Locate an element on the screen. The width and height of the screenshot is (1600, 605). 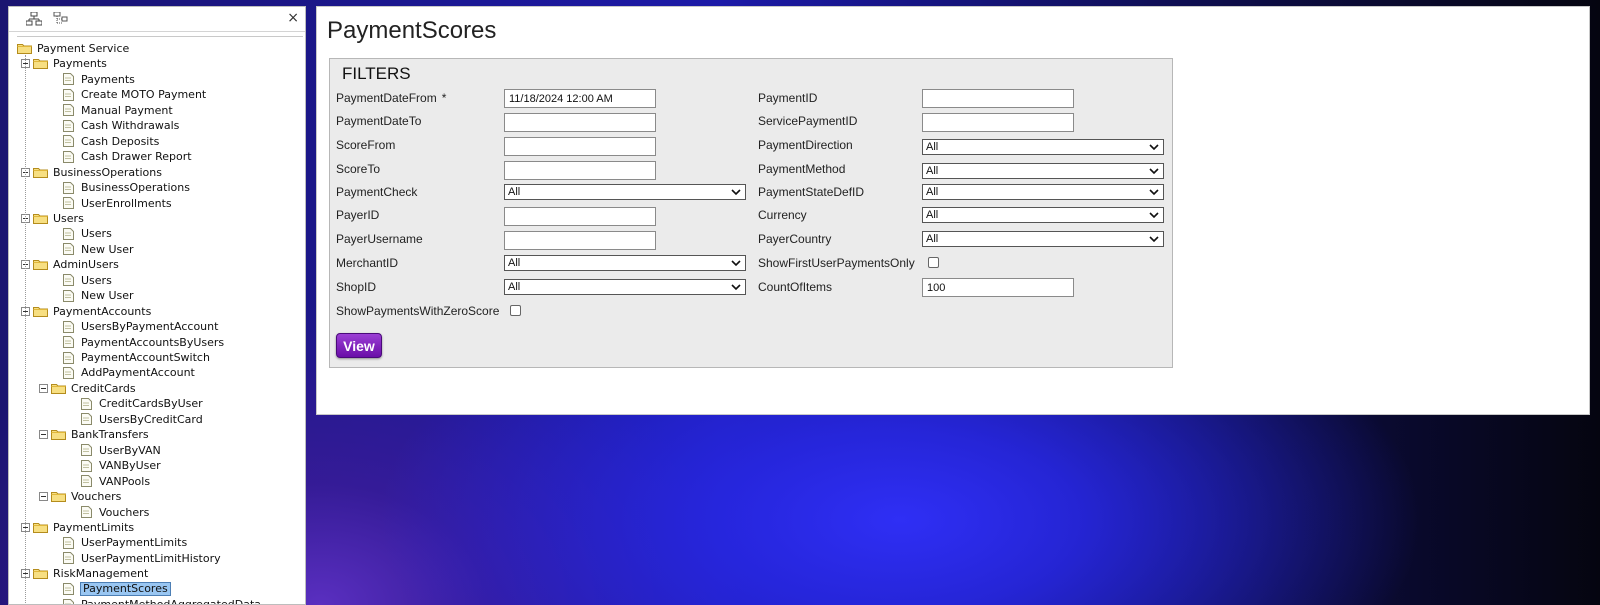
tree-folder: Payment Service is located at coordinates (73, 48).